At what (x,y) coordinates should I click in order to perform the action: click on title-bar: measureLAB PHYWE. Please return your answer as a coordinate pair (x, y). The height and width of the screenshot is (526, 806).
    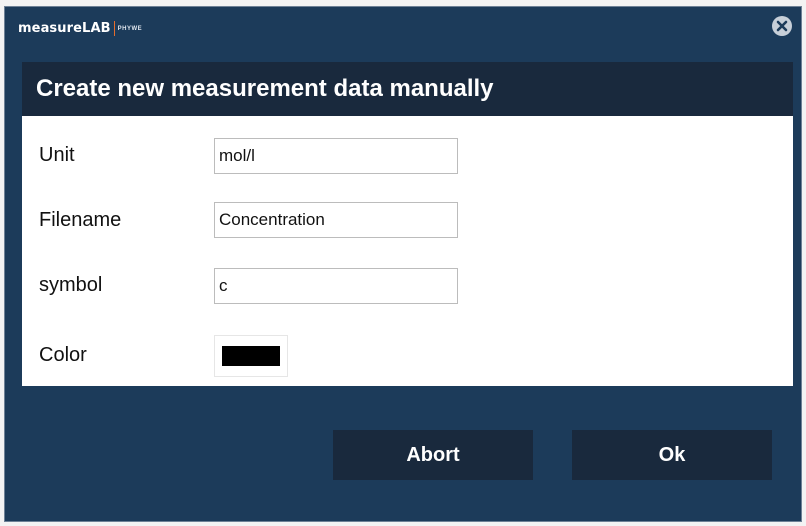
    Looking at the image, I should click on (403, 27).